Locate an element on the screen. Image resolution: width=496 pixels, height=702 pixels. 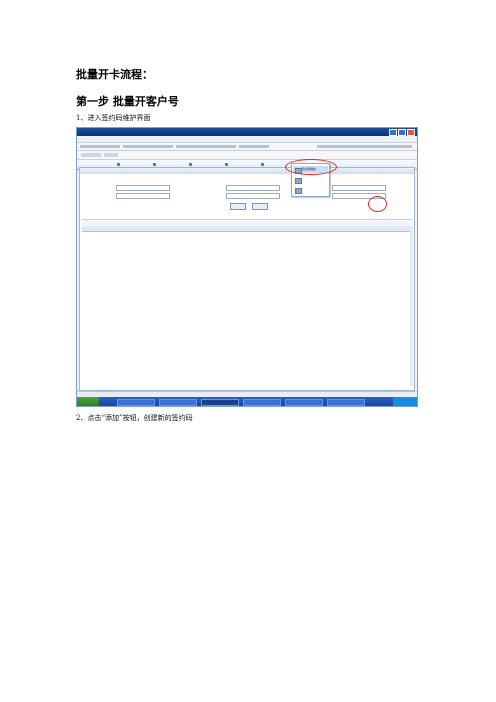
window-controls is located at coordinates (402, 132).